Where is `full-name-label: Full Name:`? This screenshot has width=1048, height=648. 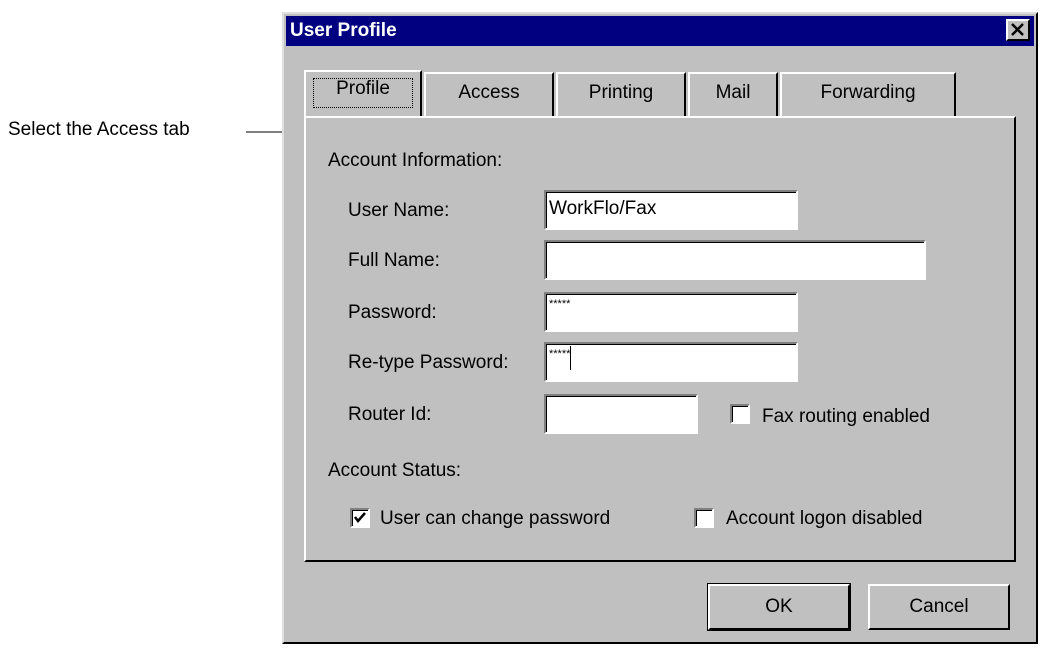 full-name-label: Full Name: is located at coordinates (394, 260).